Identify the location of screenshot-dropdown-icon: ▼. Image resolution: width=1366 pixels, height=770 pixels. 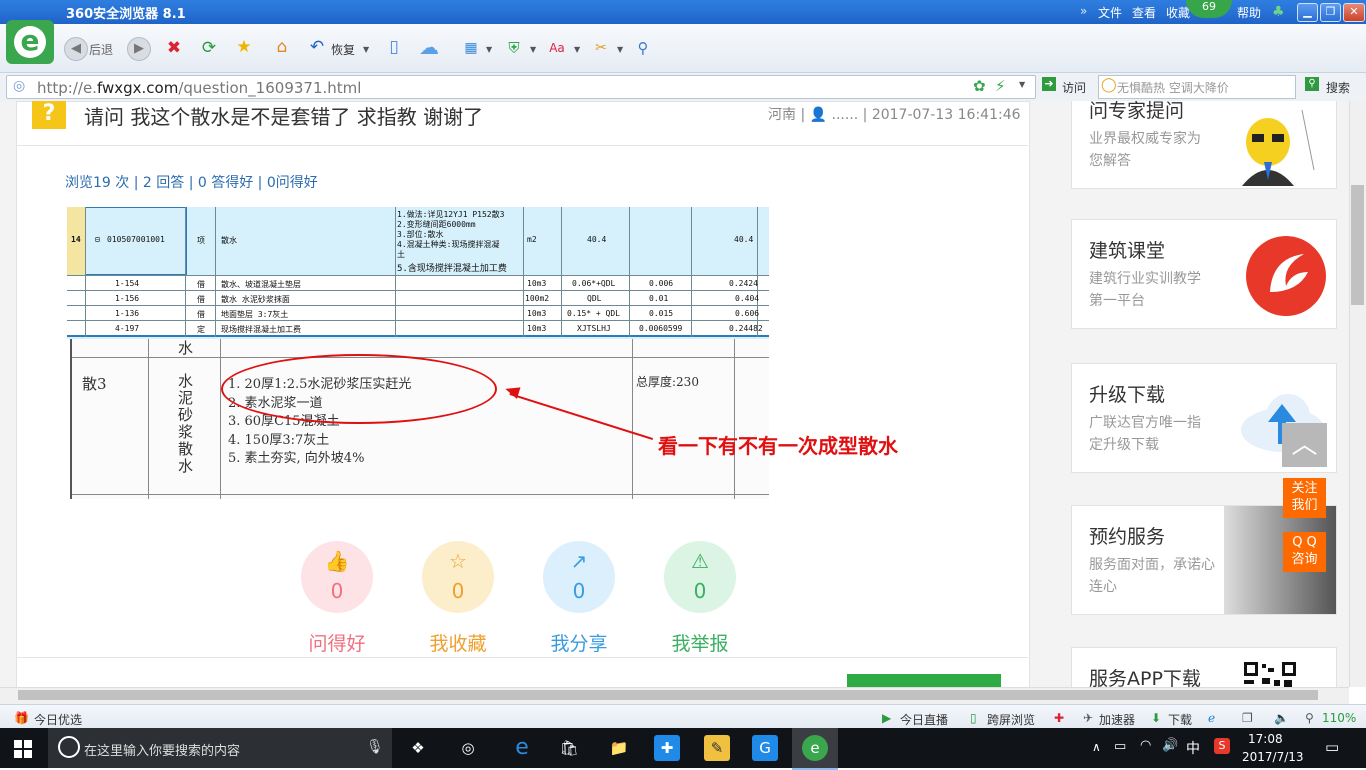
(620, 49).